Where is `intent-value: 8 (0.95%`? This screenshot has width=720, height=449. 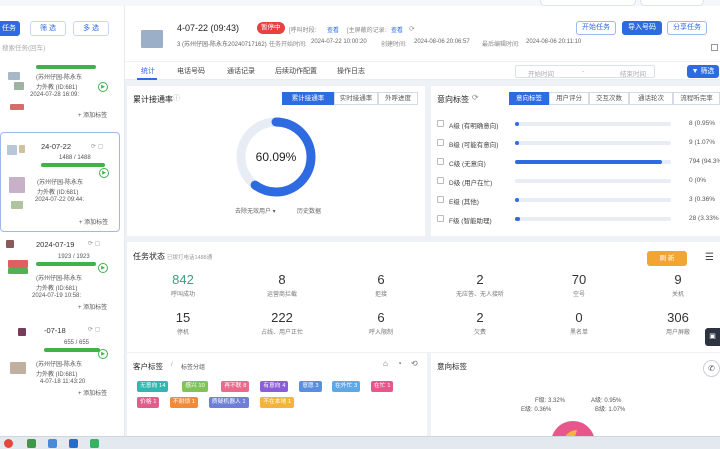
intent-value: 8 (0.95% is located at coordinates (702, 123).